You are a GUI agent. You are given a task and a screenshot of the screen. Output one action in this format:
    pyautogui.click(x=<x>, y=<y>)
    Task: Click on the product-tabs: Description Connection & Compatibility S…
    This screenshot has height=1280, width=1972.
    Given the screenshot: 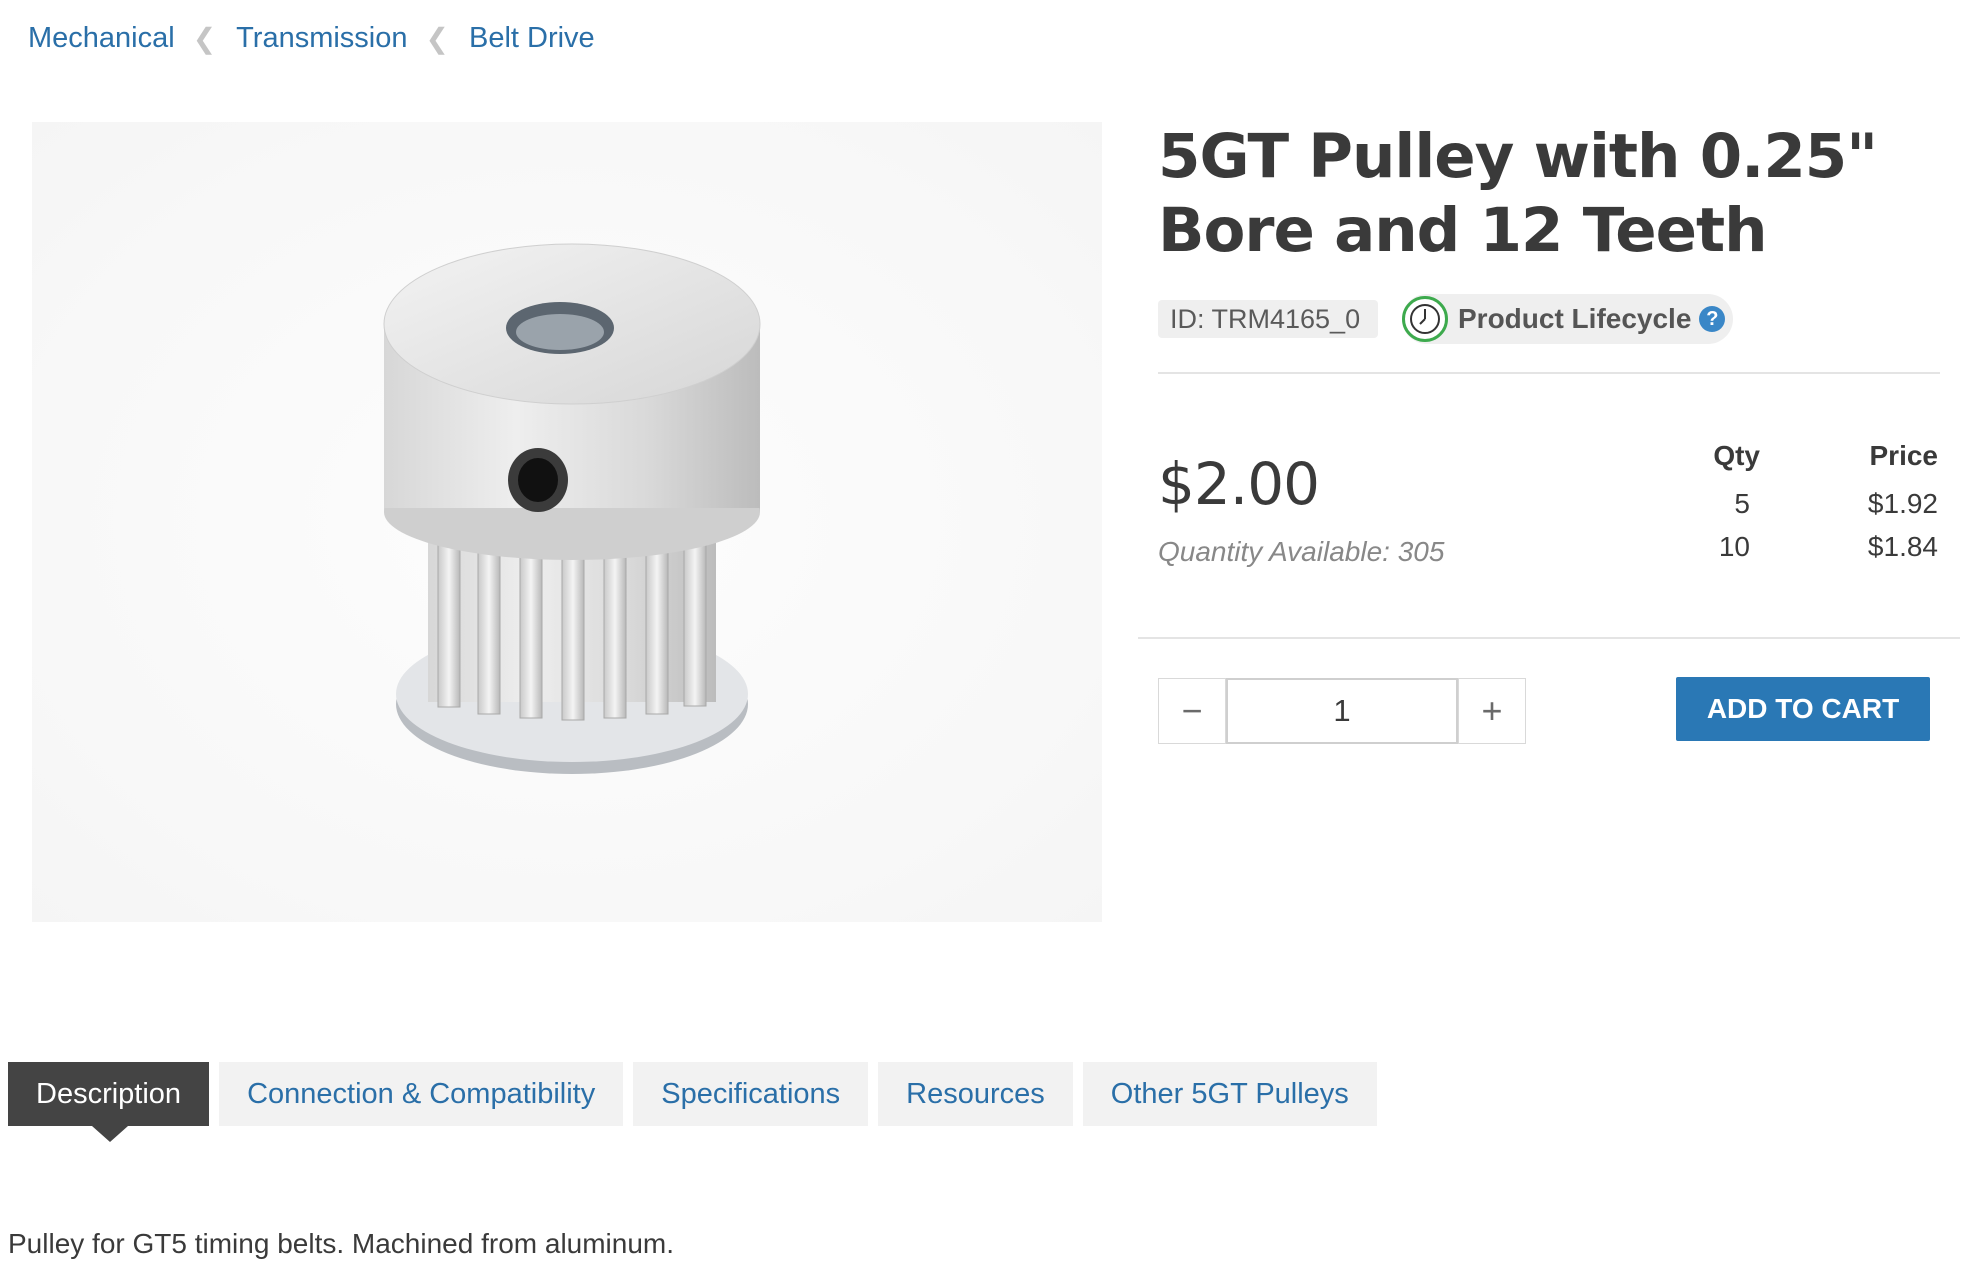 What is the action you would take?
    pyautogui.click(x=697, y=1102)
    